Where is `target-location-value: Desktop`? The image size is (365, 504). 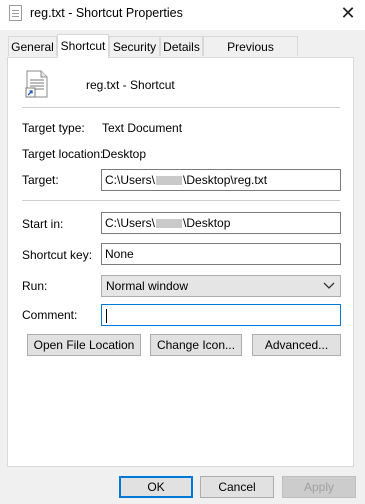
target-location-value: Desktop is located at coordinates (124, 154).